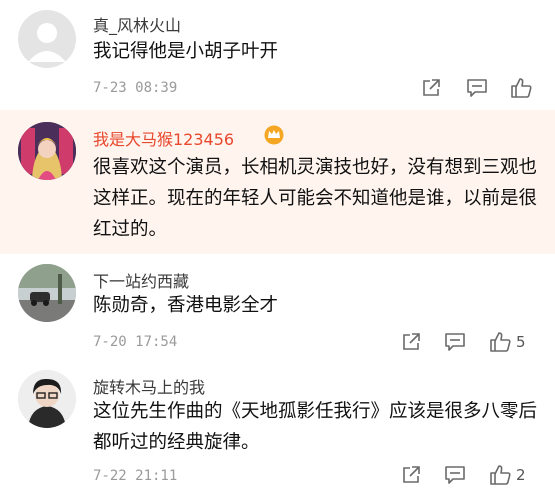 The width and height of the screenshot is (555, 500). Describe the element at coordinates (47, 39) in the screenshot. I see `avatar-default` at that location.